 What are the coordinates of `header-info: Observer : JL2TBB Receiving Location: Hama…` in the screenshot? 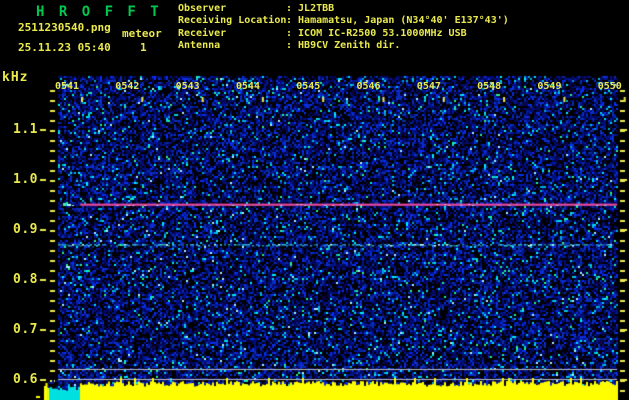 It's located at (343, 28).